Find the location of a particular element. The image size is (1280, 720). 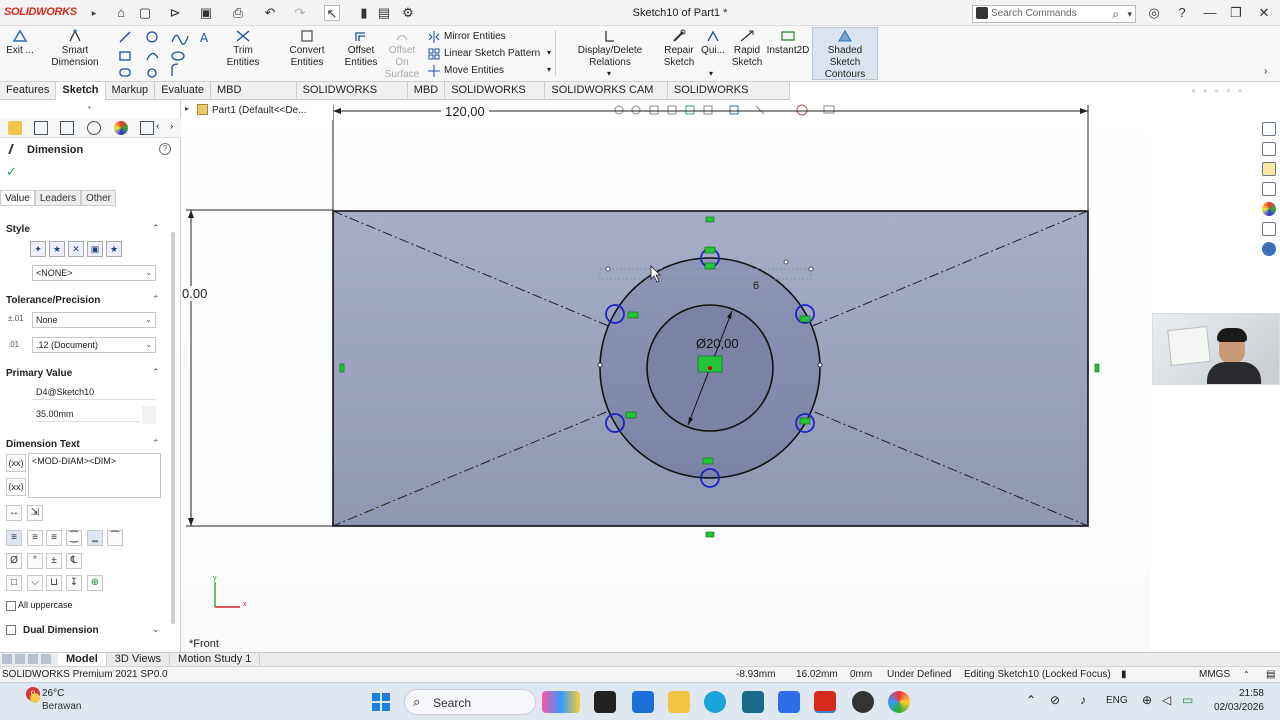

linear-sketch-pattern-button: Linear Sketch Pattern is located at coordinates (484, 54).